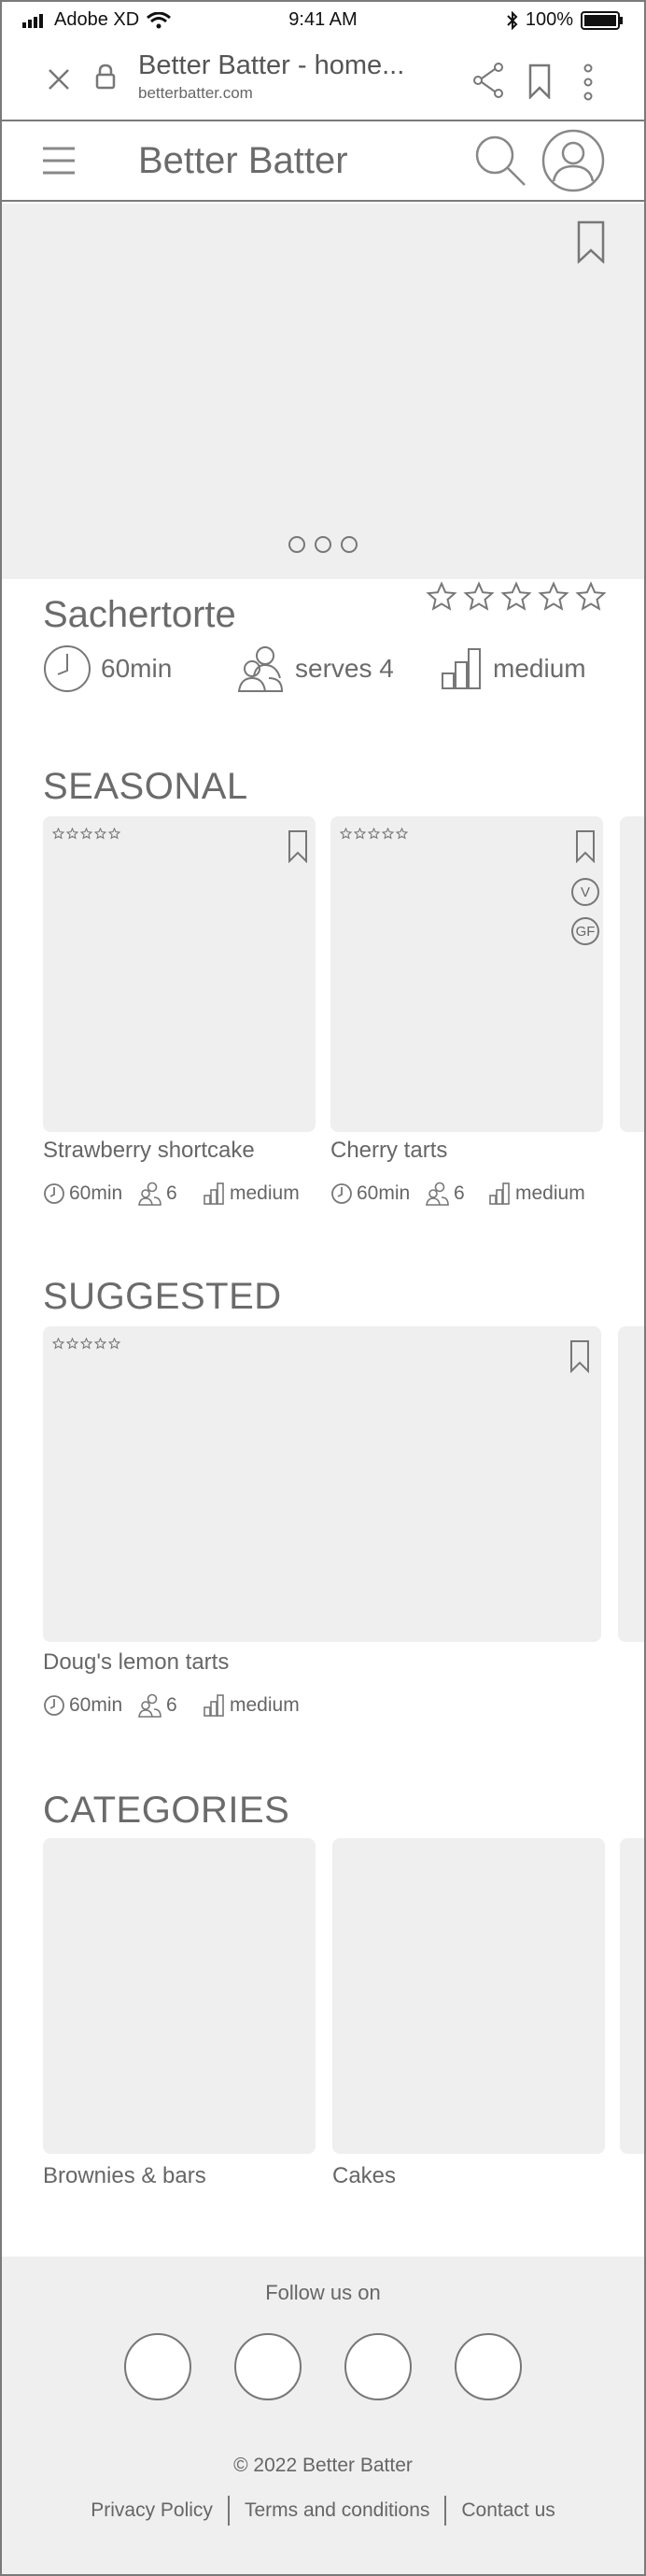  What do you see at coordinates (512, 20) in the screenshot?
I see `bluetooth-icon` at bounding box center [512, 20].